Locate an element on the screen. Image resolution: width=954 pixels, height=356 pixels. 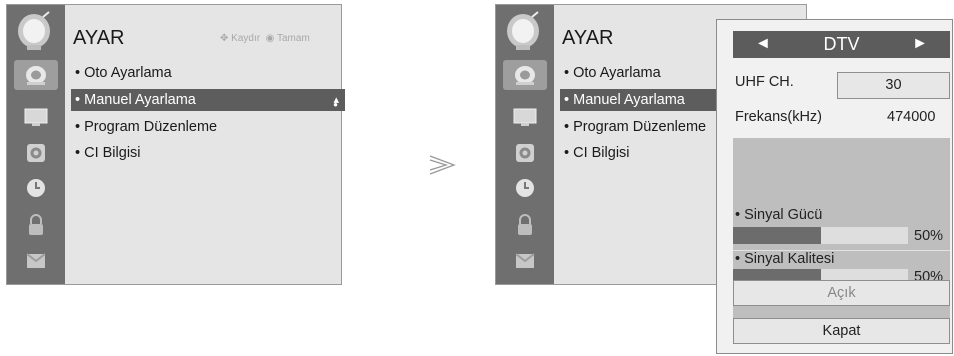
menu-item-manual-tuning: • Manuel Ayarlama is located at coordinates (640, 100).